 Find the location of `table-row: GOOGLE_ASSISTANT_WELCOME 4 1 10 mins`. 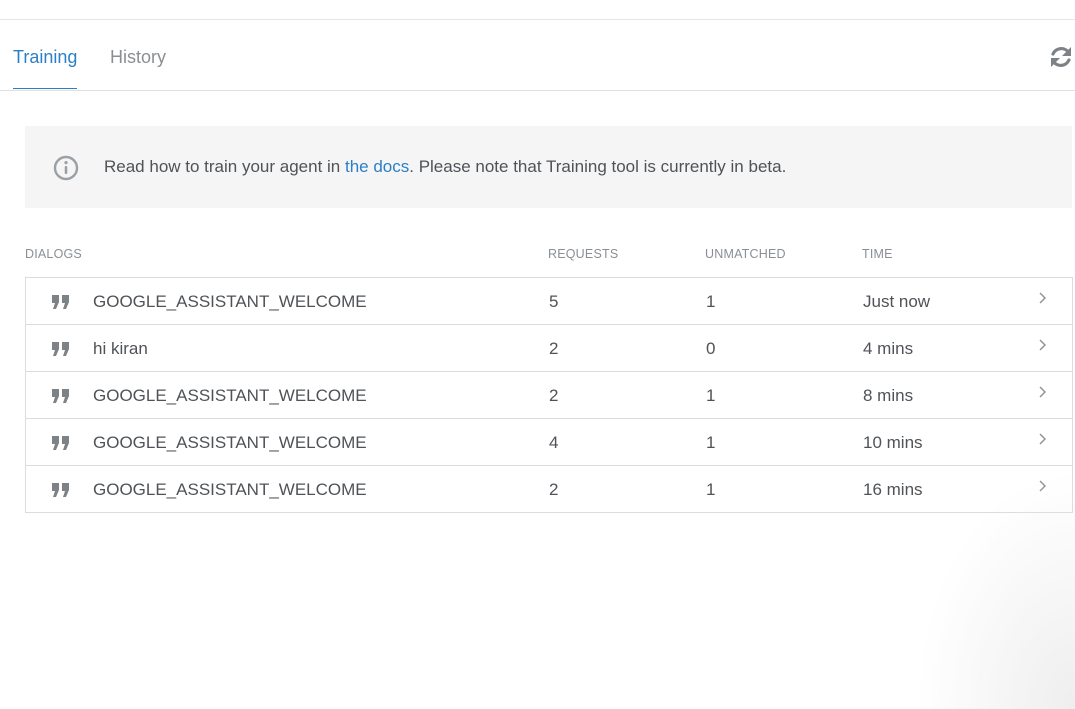

table-row: GOOGLE_ASSISTANT_WELCOME 4 1 10 mins is located at coordinates (549, 442).